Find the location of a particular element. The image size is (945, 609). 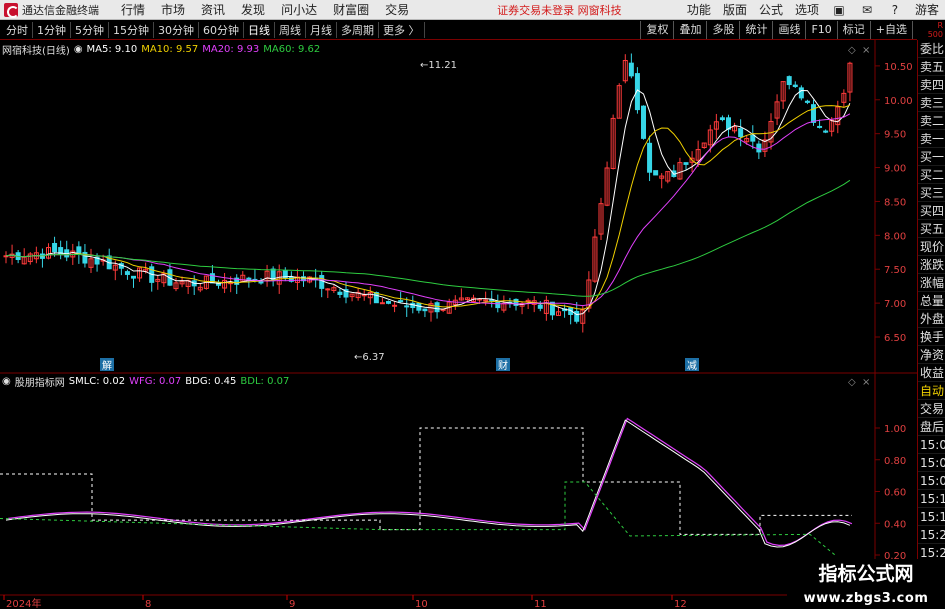

tool-stats: 统计 is located at coordinates (755, 30).